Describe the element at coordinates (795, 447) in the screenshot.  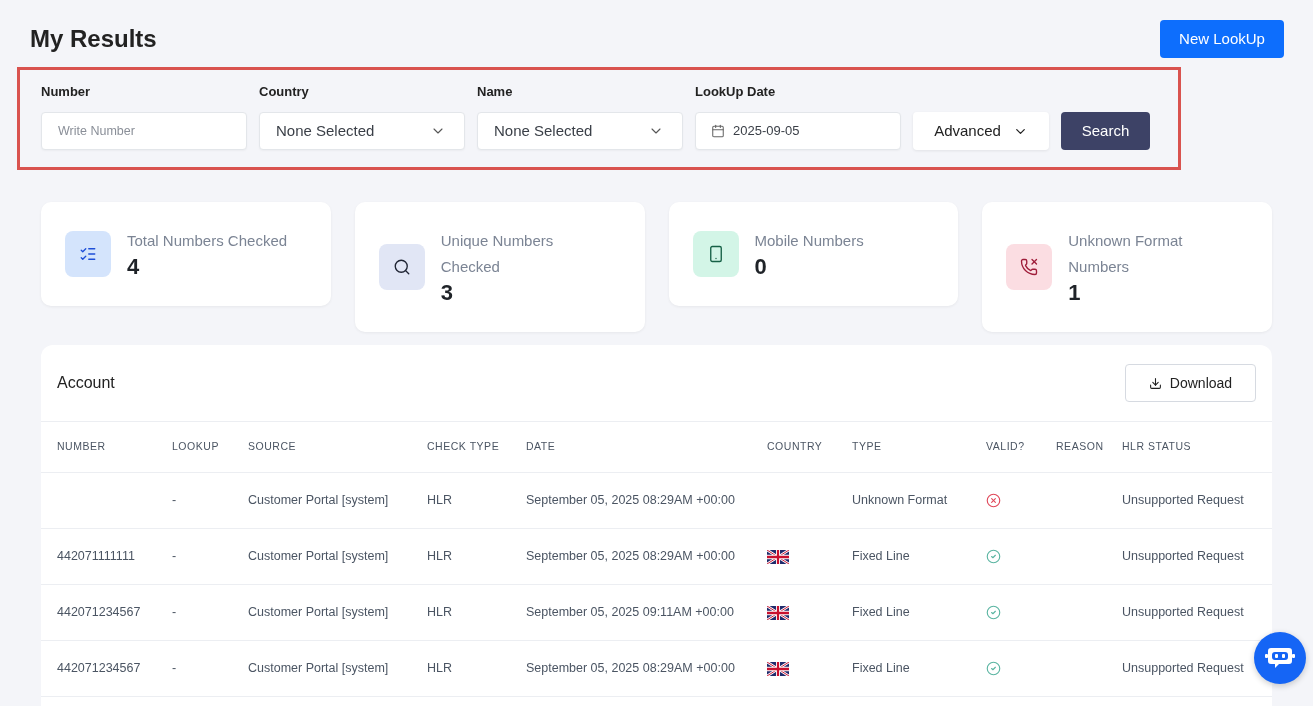
I see `column-header: COUNTRY` at that location.